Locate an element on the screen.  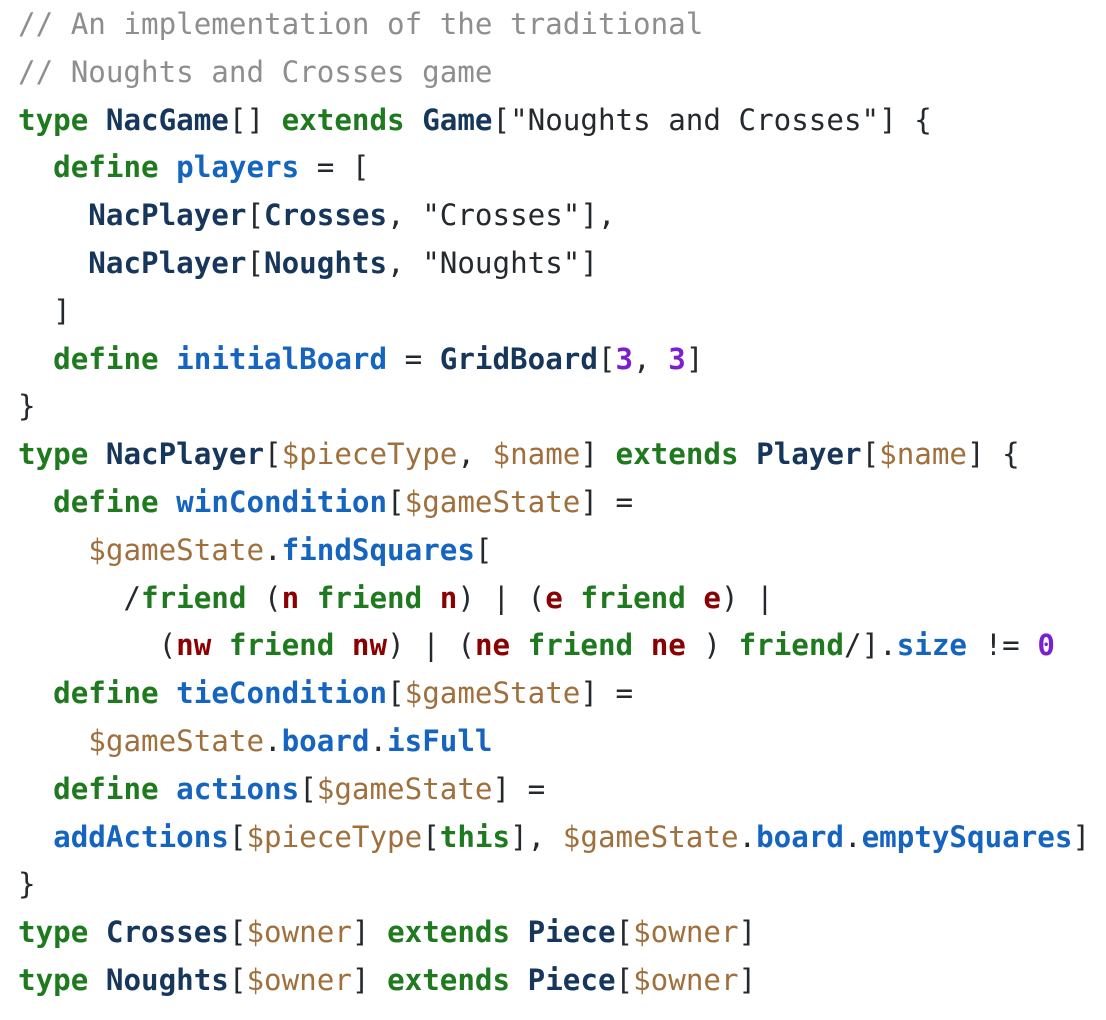
code-line: define initialBoard = GridBoard[3, 3] is located at coordinates (560, 360).